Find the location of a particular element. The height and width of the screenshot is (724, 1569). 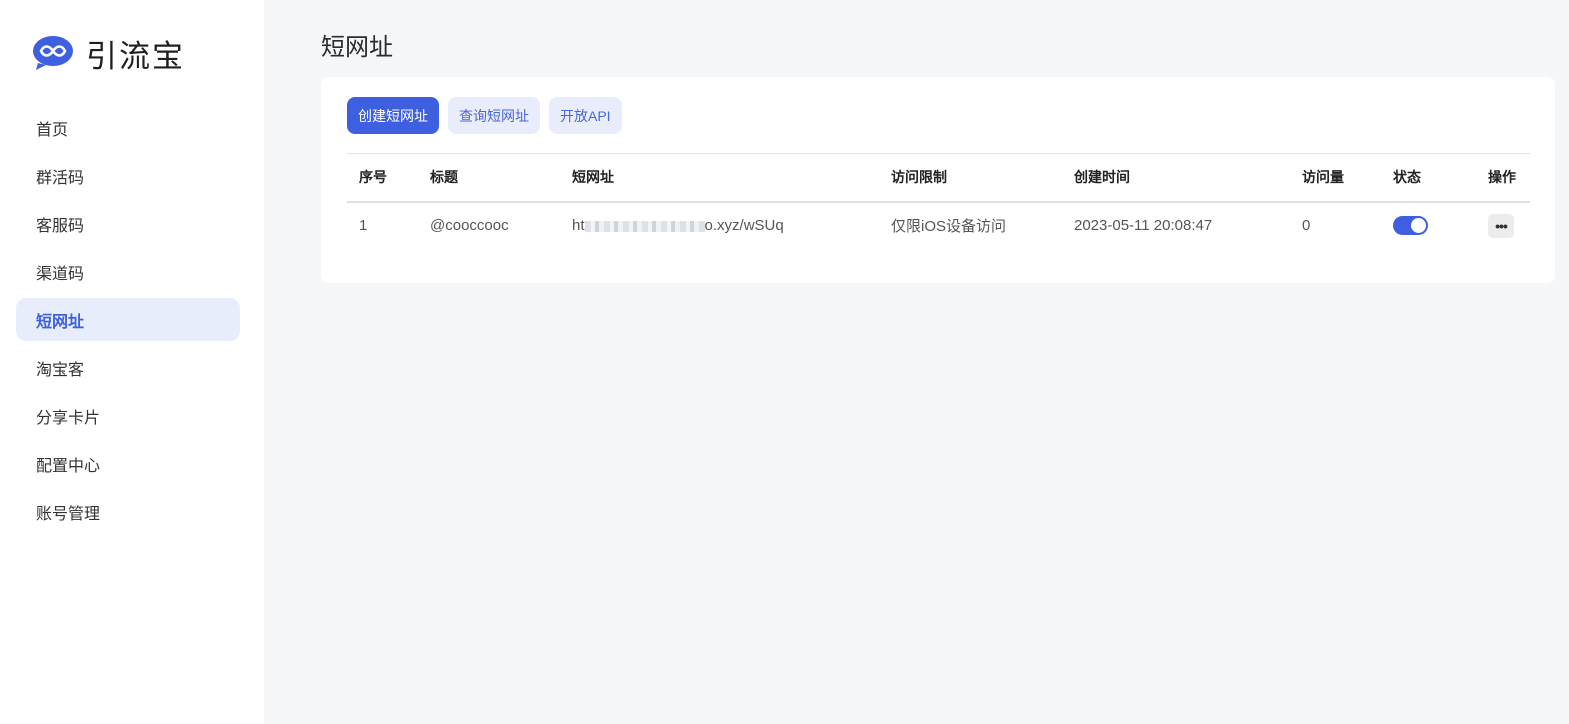

cell-access-limit: 仅限iOS设备访问 is located at coordinates (949, 226).